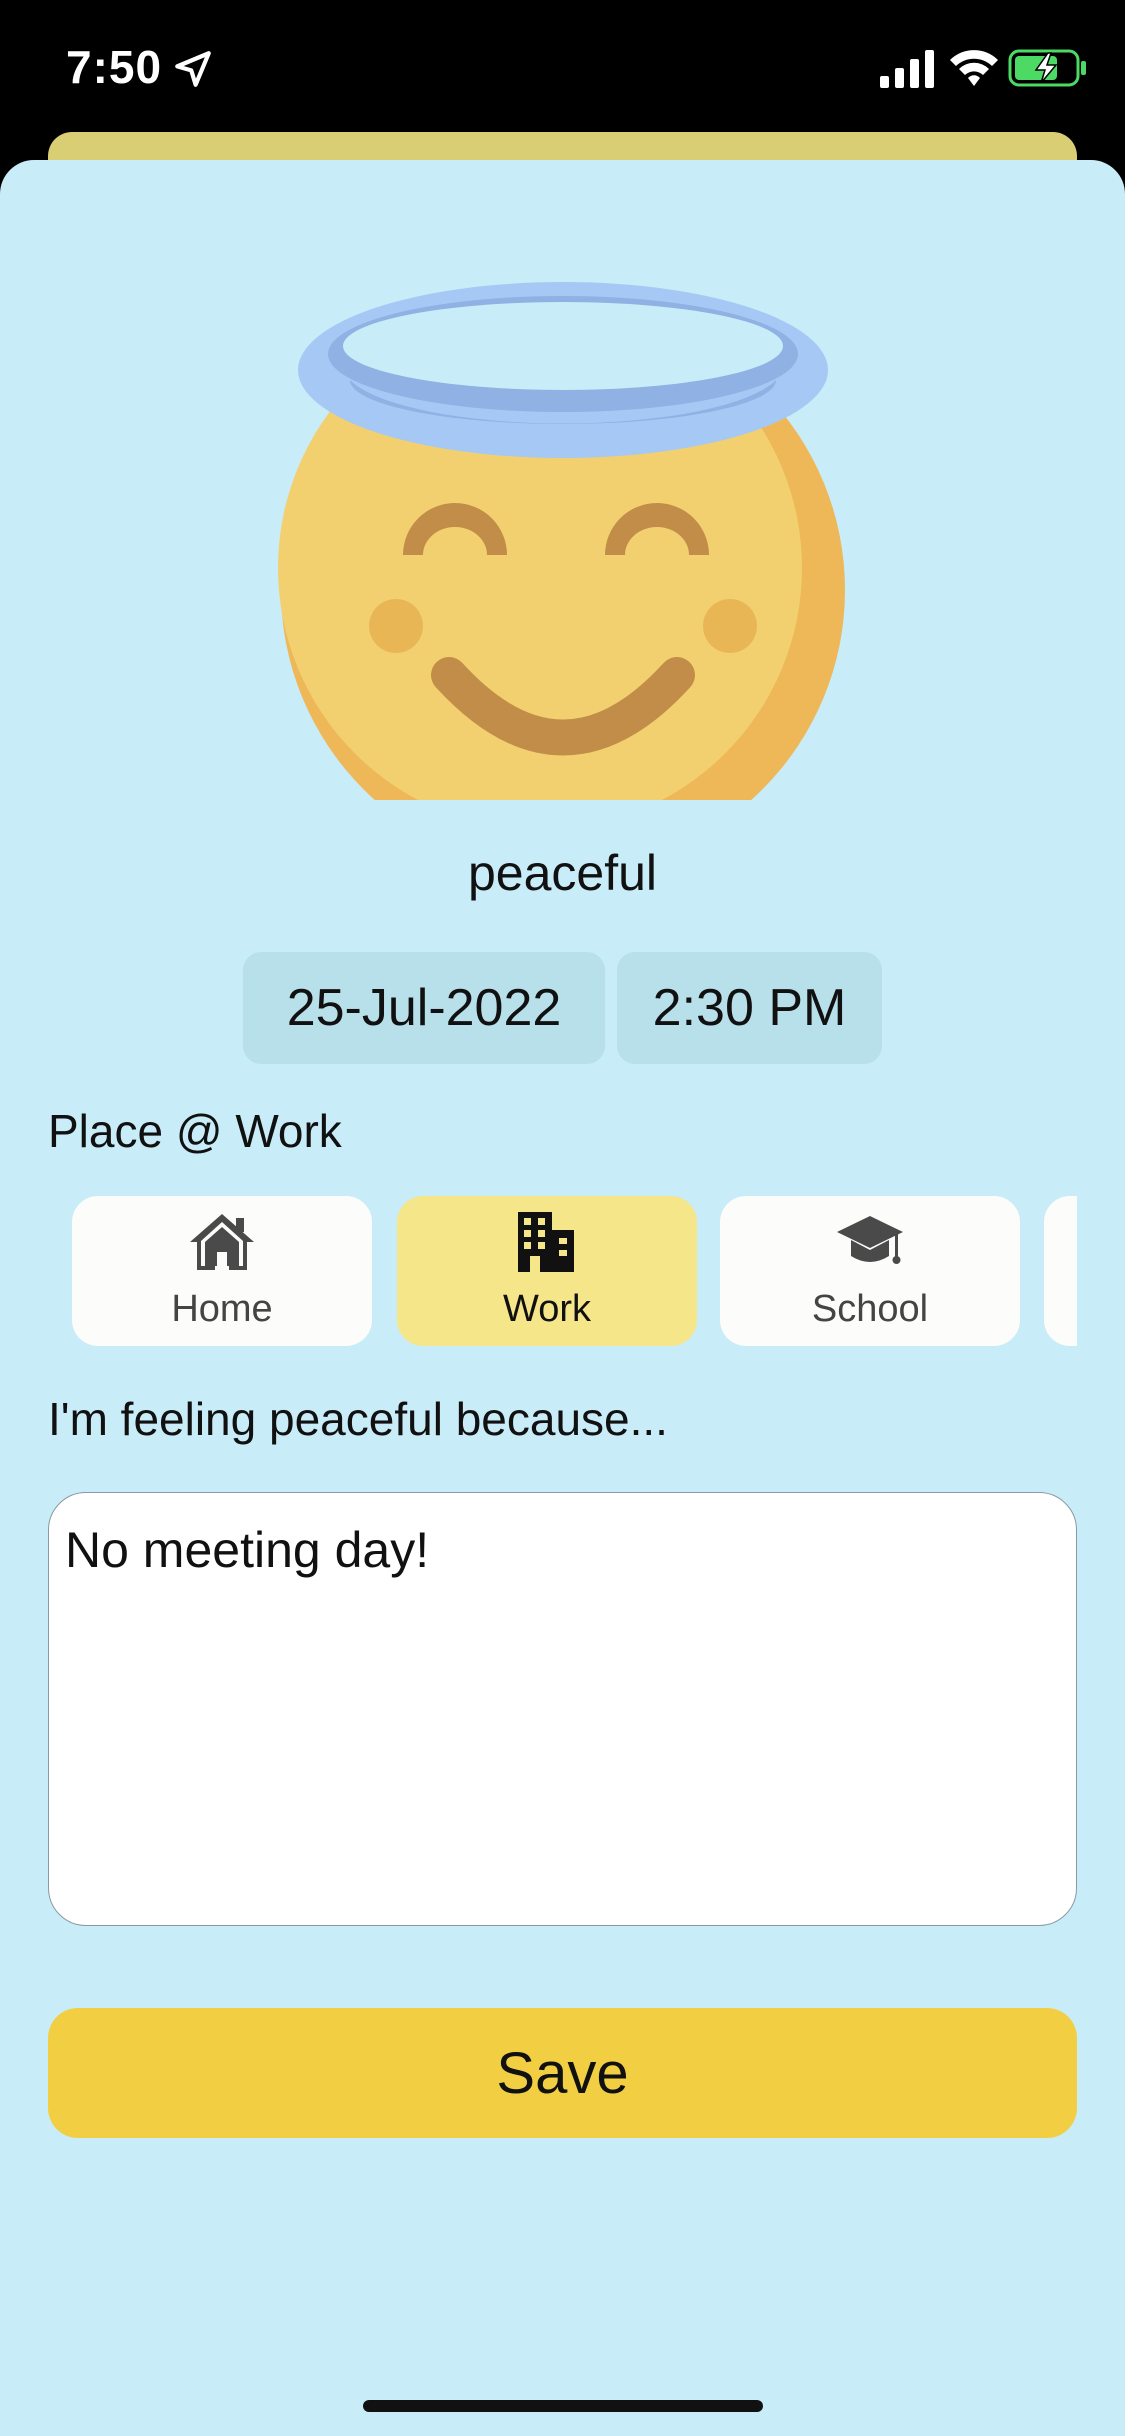 This screenshot has width=1125, height=2436. Describe the element at coordinates (870, 1271) in the screenshot. I see `place-option-school: School` at that location.